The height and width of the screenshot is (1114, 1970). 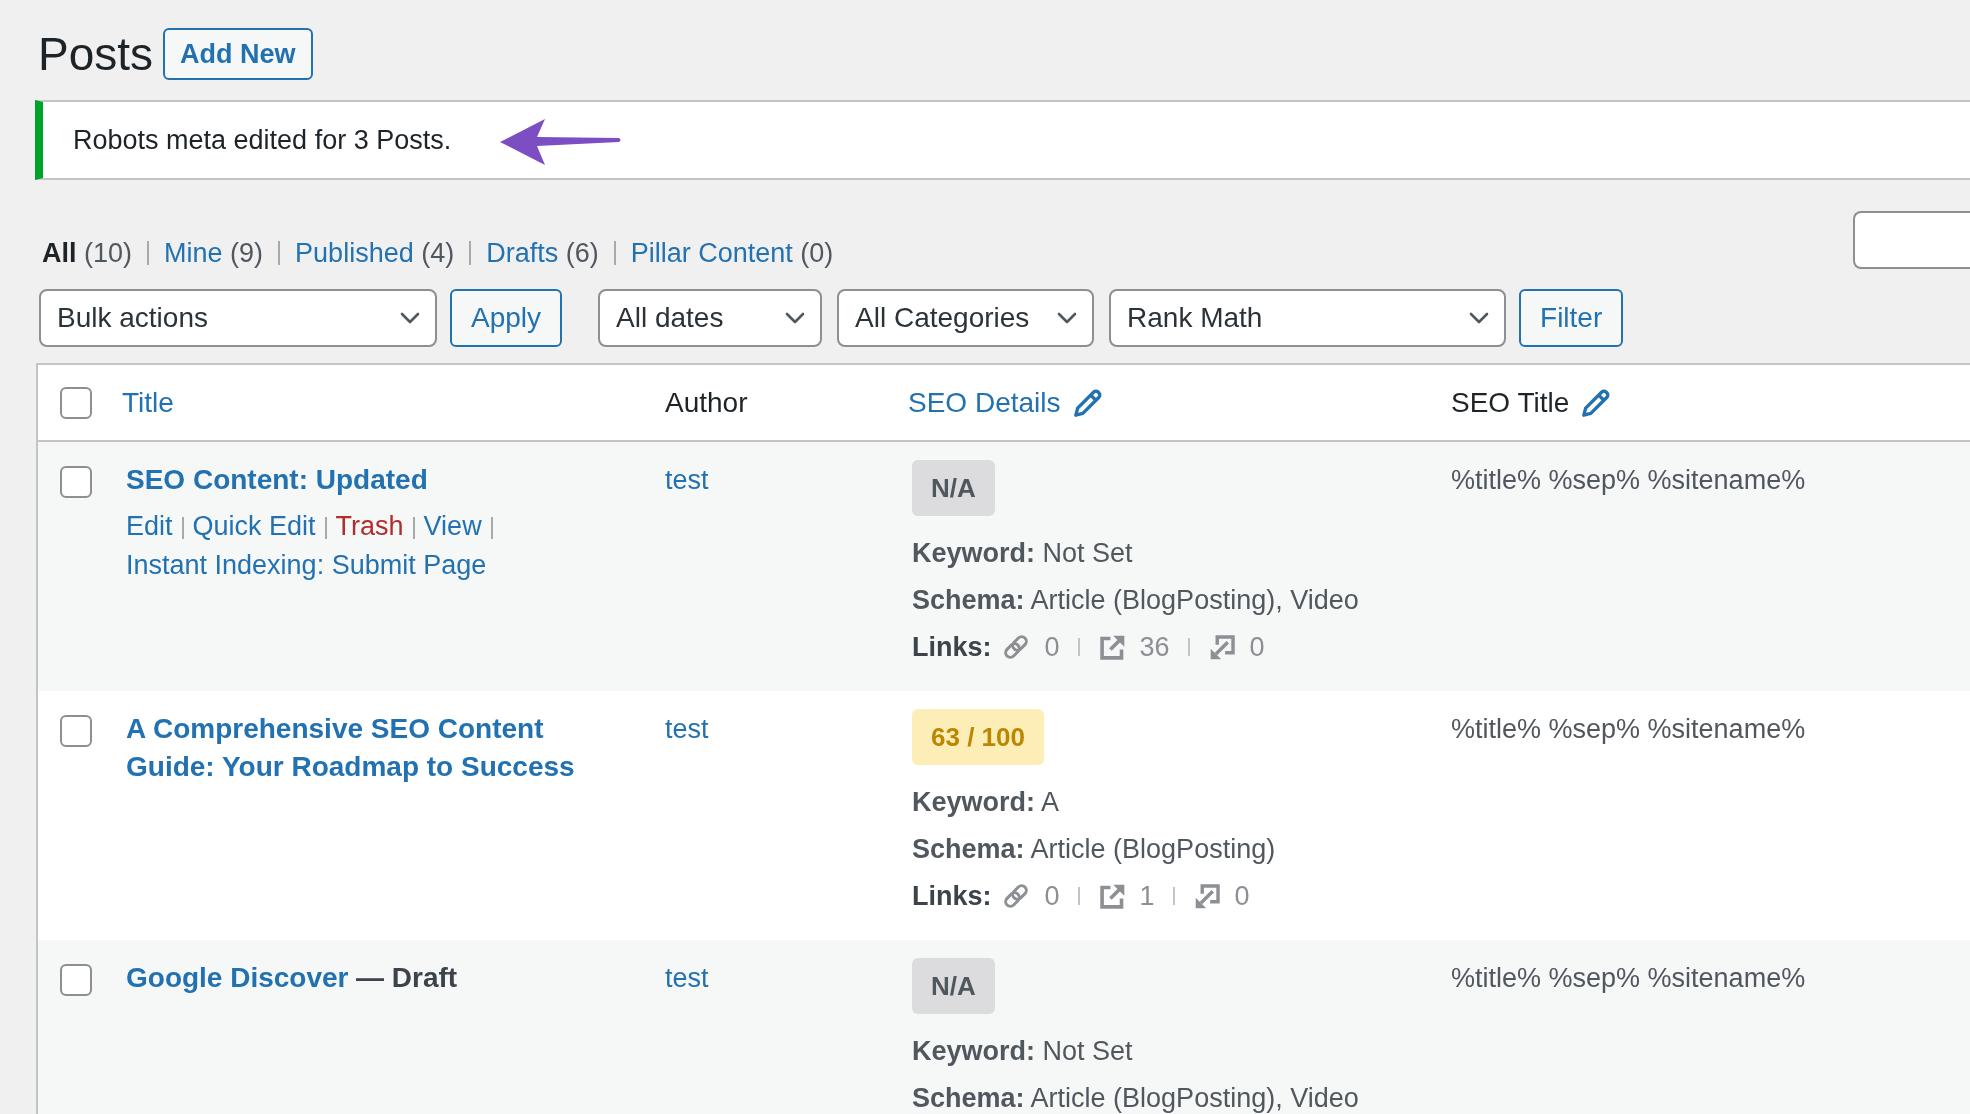 What do you see at coordinates (306, 565) in the screenshot?
I see `row-action-link: Instant Indexing: Submit Page` at bounding box center [306, 565].